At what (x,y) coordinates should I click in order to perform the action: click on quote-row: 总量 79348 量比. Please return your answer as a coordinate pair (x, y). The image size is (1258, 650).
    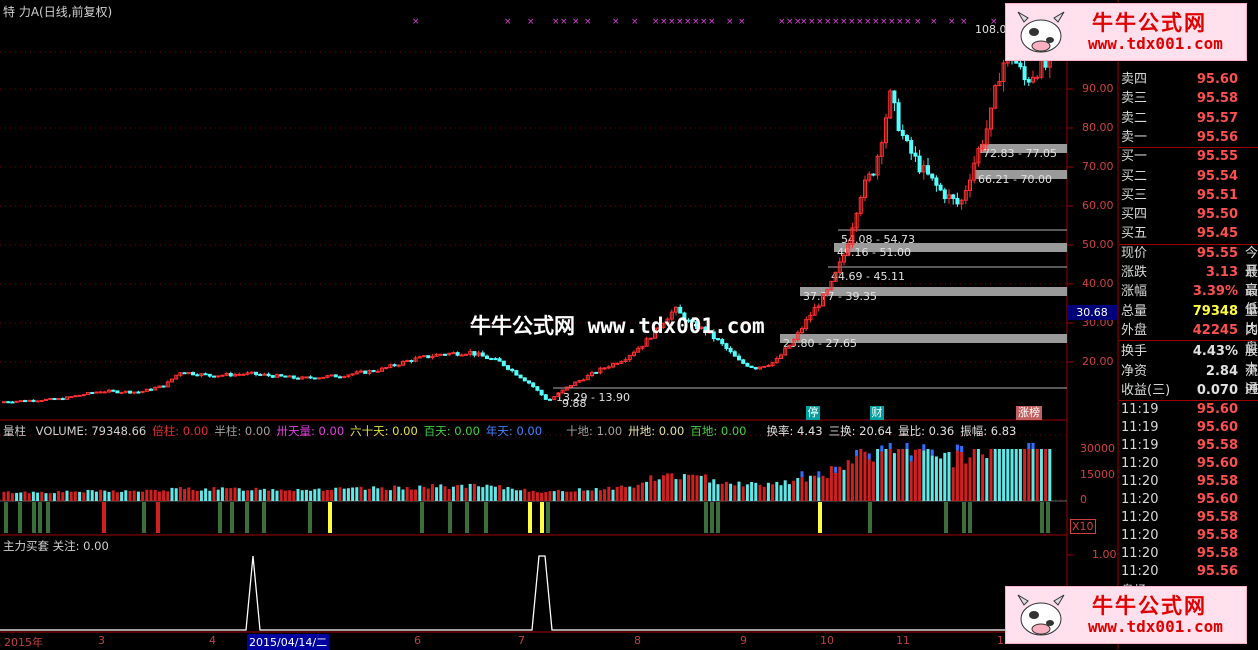
    Looking at the image, I should click on (1188, 320).